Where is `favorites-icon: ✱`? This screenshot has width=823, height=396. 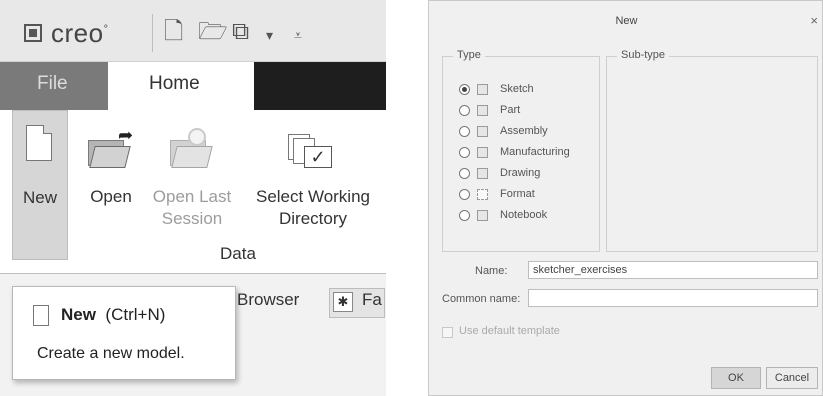
favorites-icon: ✱ is located at coordinates (343, 302).